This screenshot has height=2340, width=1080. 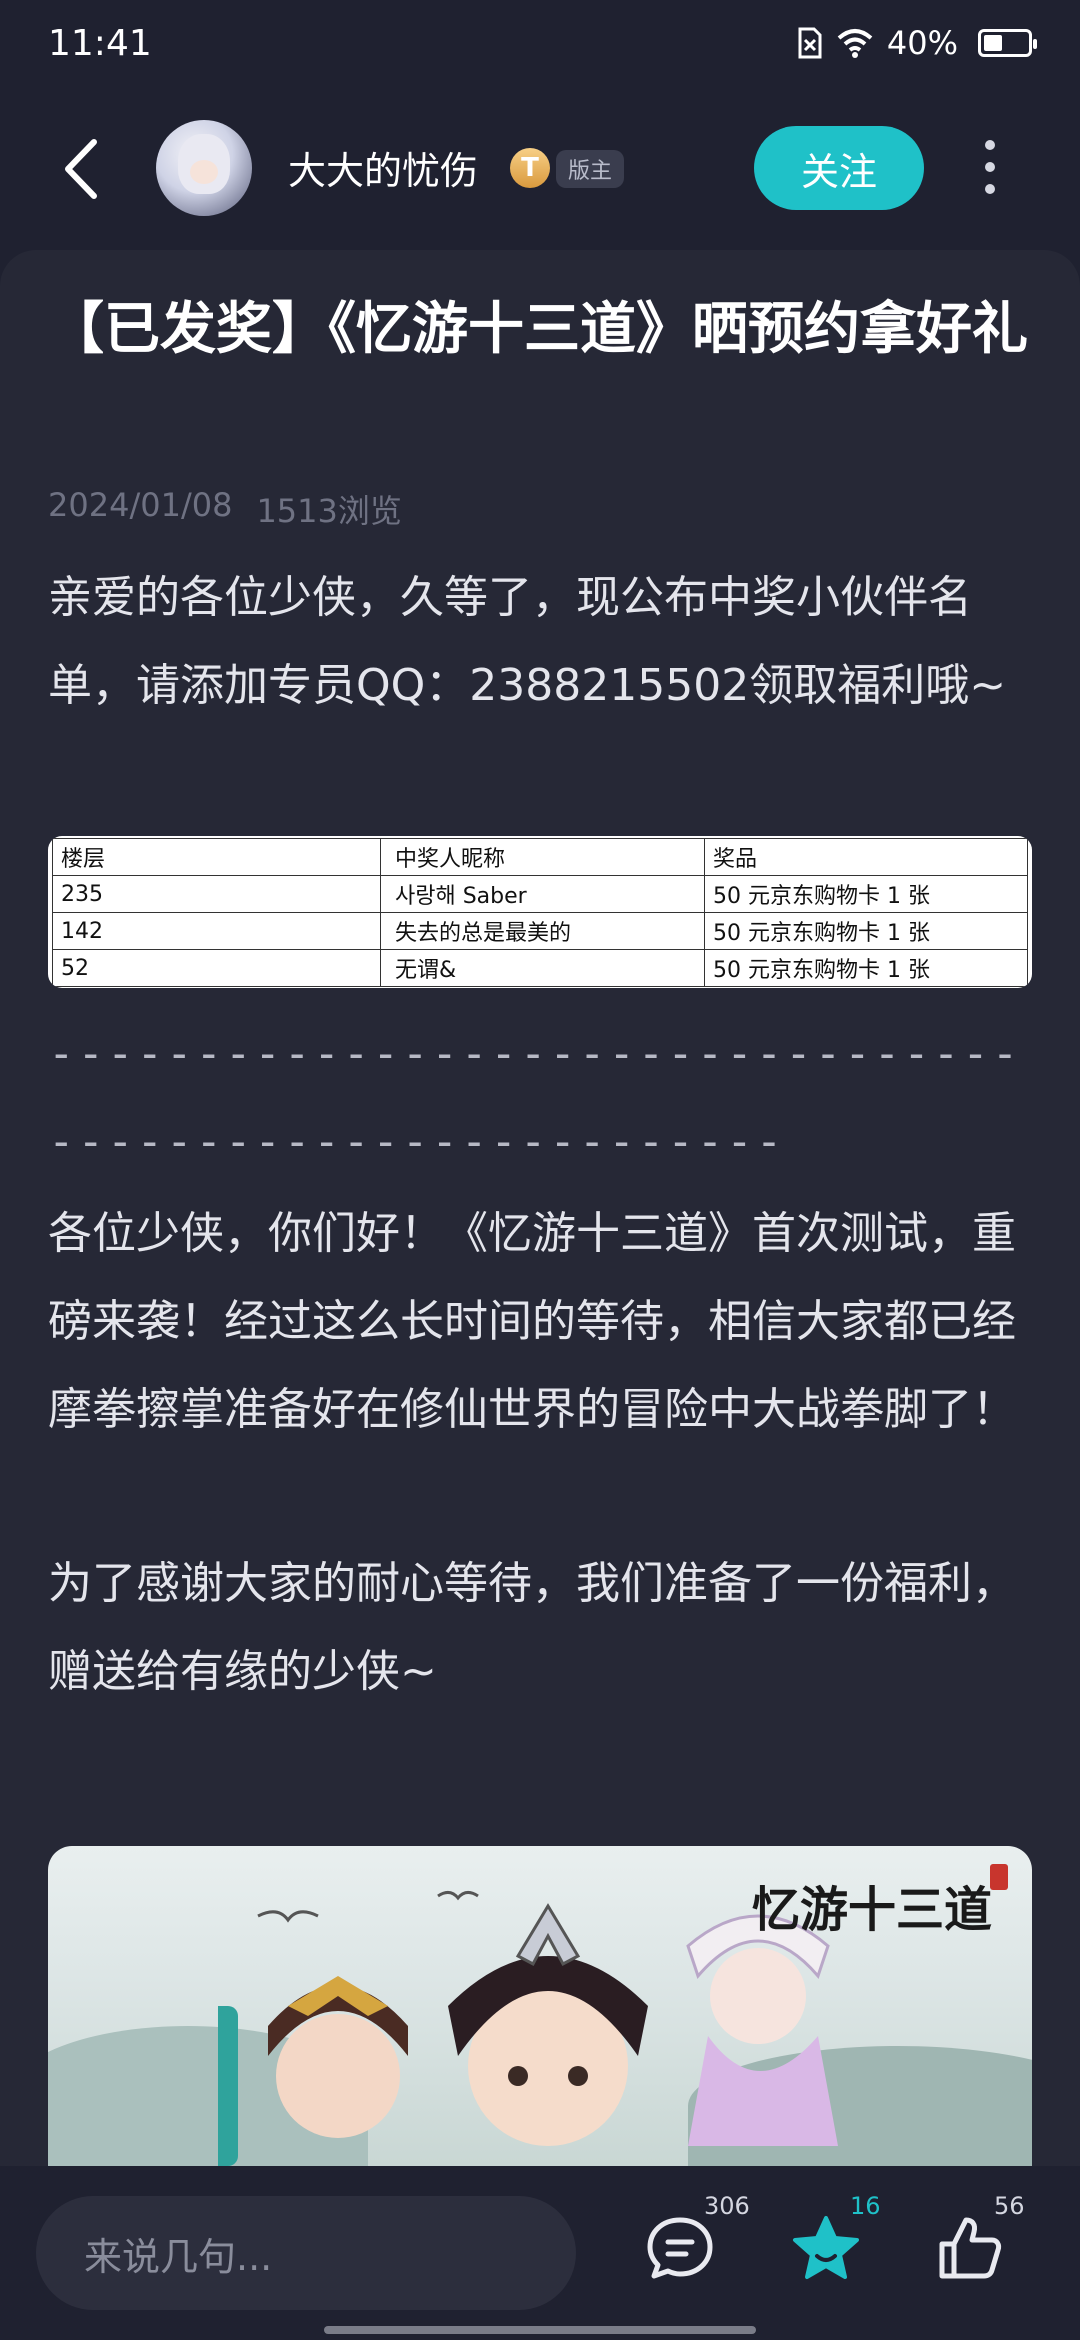 I want to click on table-cell: 142, so click(x=216, y=931).